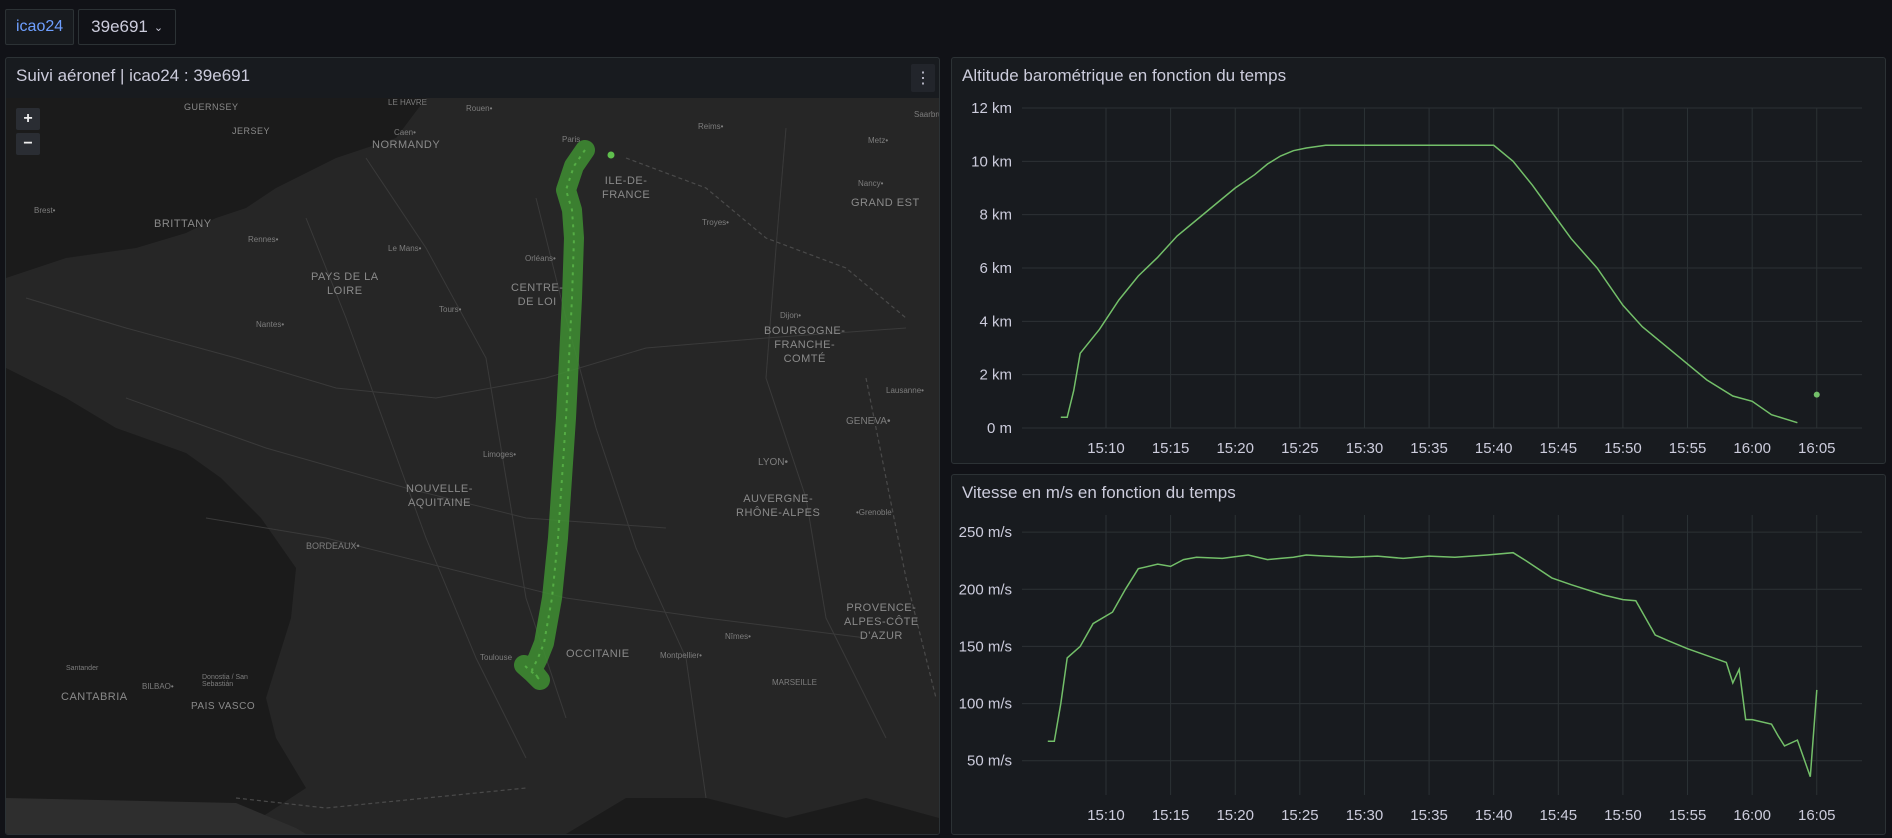 This screenshot has height=838, width=1892. Describe the element at coordinates (923, 78) in the screenshot. I see `panel-menu-icon: ⋮` at that location.